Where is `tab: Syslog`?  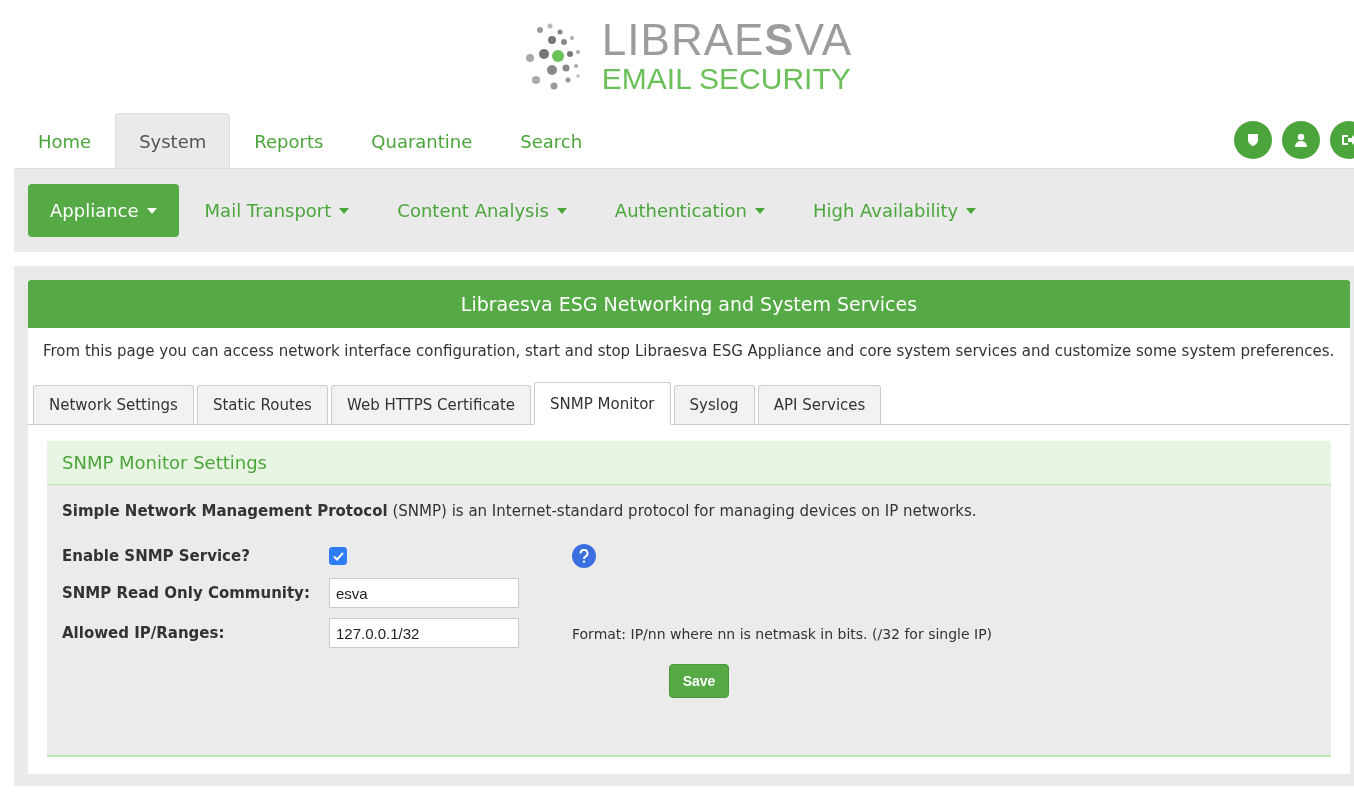
tab: Syslog is located at coordinates (714, 404).